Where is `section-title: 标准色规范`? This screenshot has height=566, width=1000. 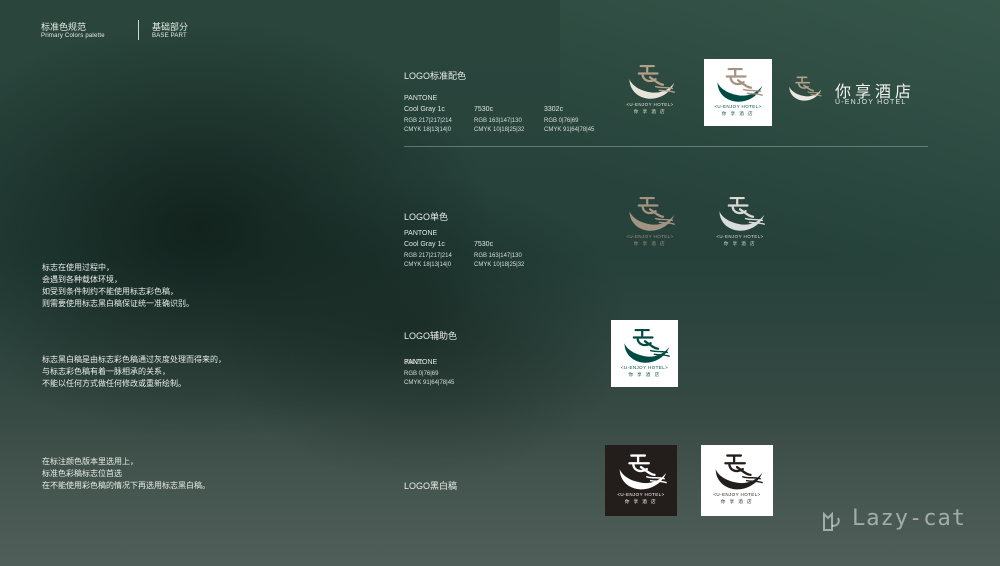 section-title: 标准色规范 is located at coordinates (64, 27).